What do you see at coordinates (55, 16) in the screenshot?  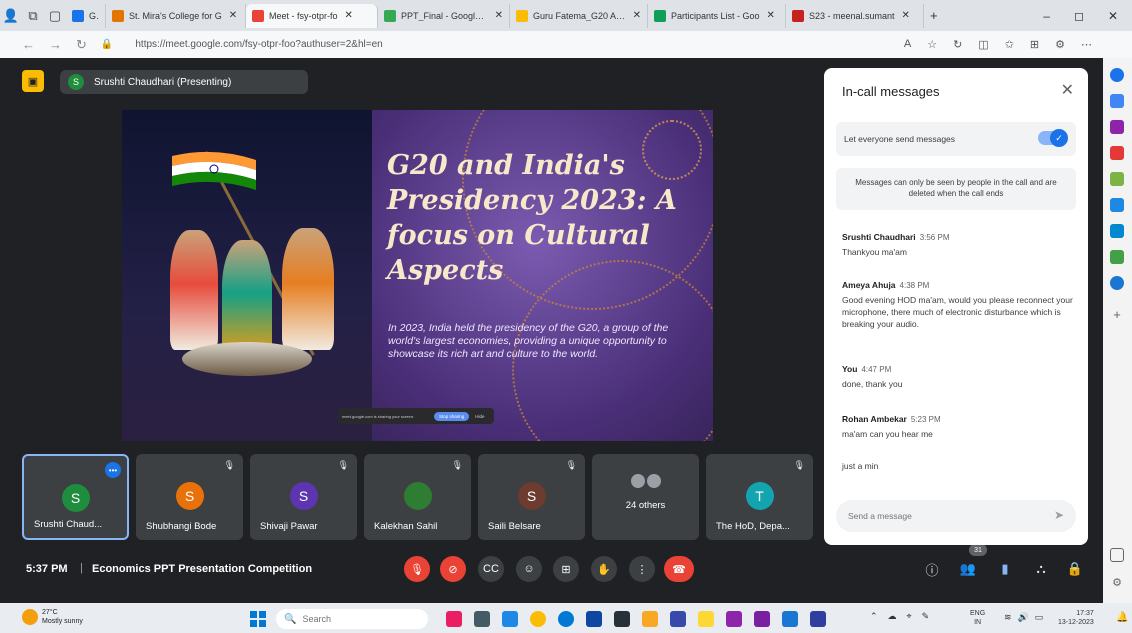 I see `tab-actions-icon: ▢` at bounding box center [55, 16].